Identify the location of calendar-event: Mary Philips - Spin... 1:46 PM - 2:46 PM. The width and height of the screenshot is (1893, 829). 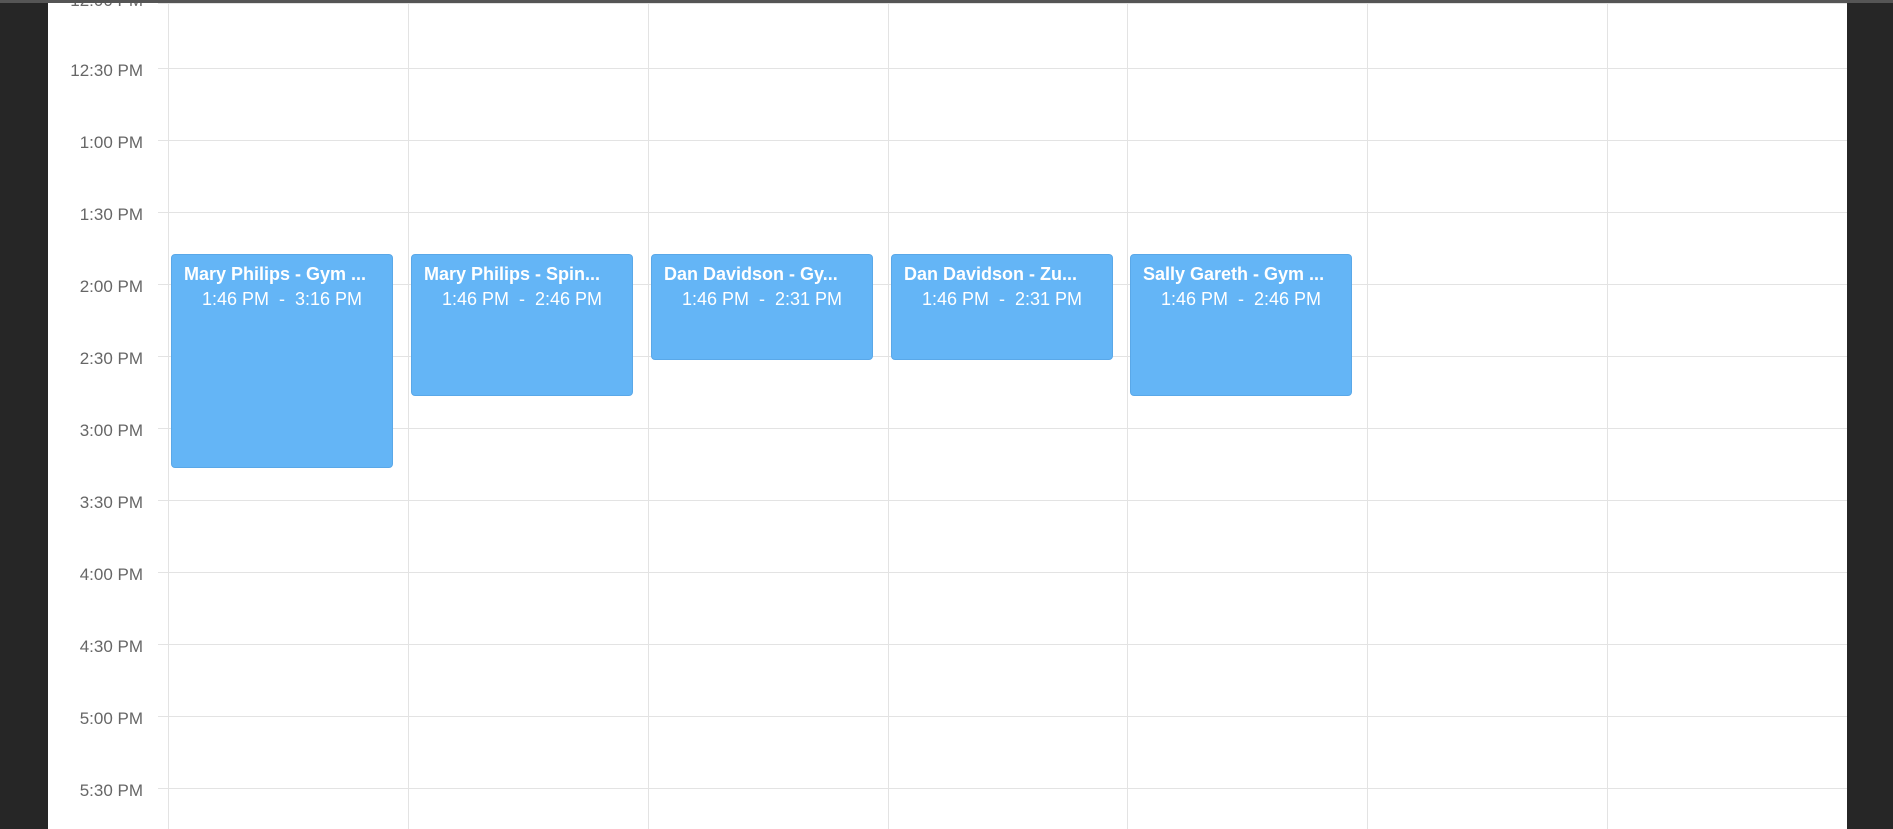
(522, 325).